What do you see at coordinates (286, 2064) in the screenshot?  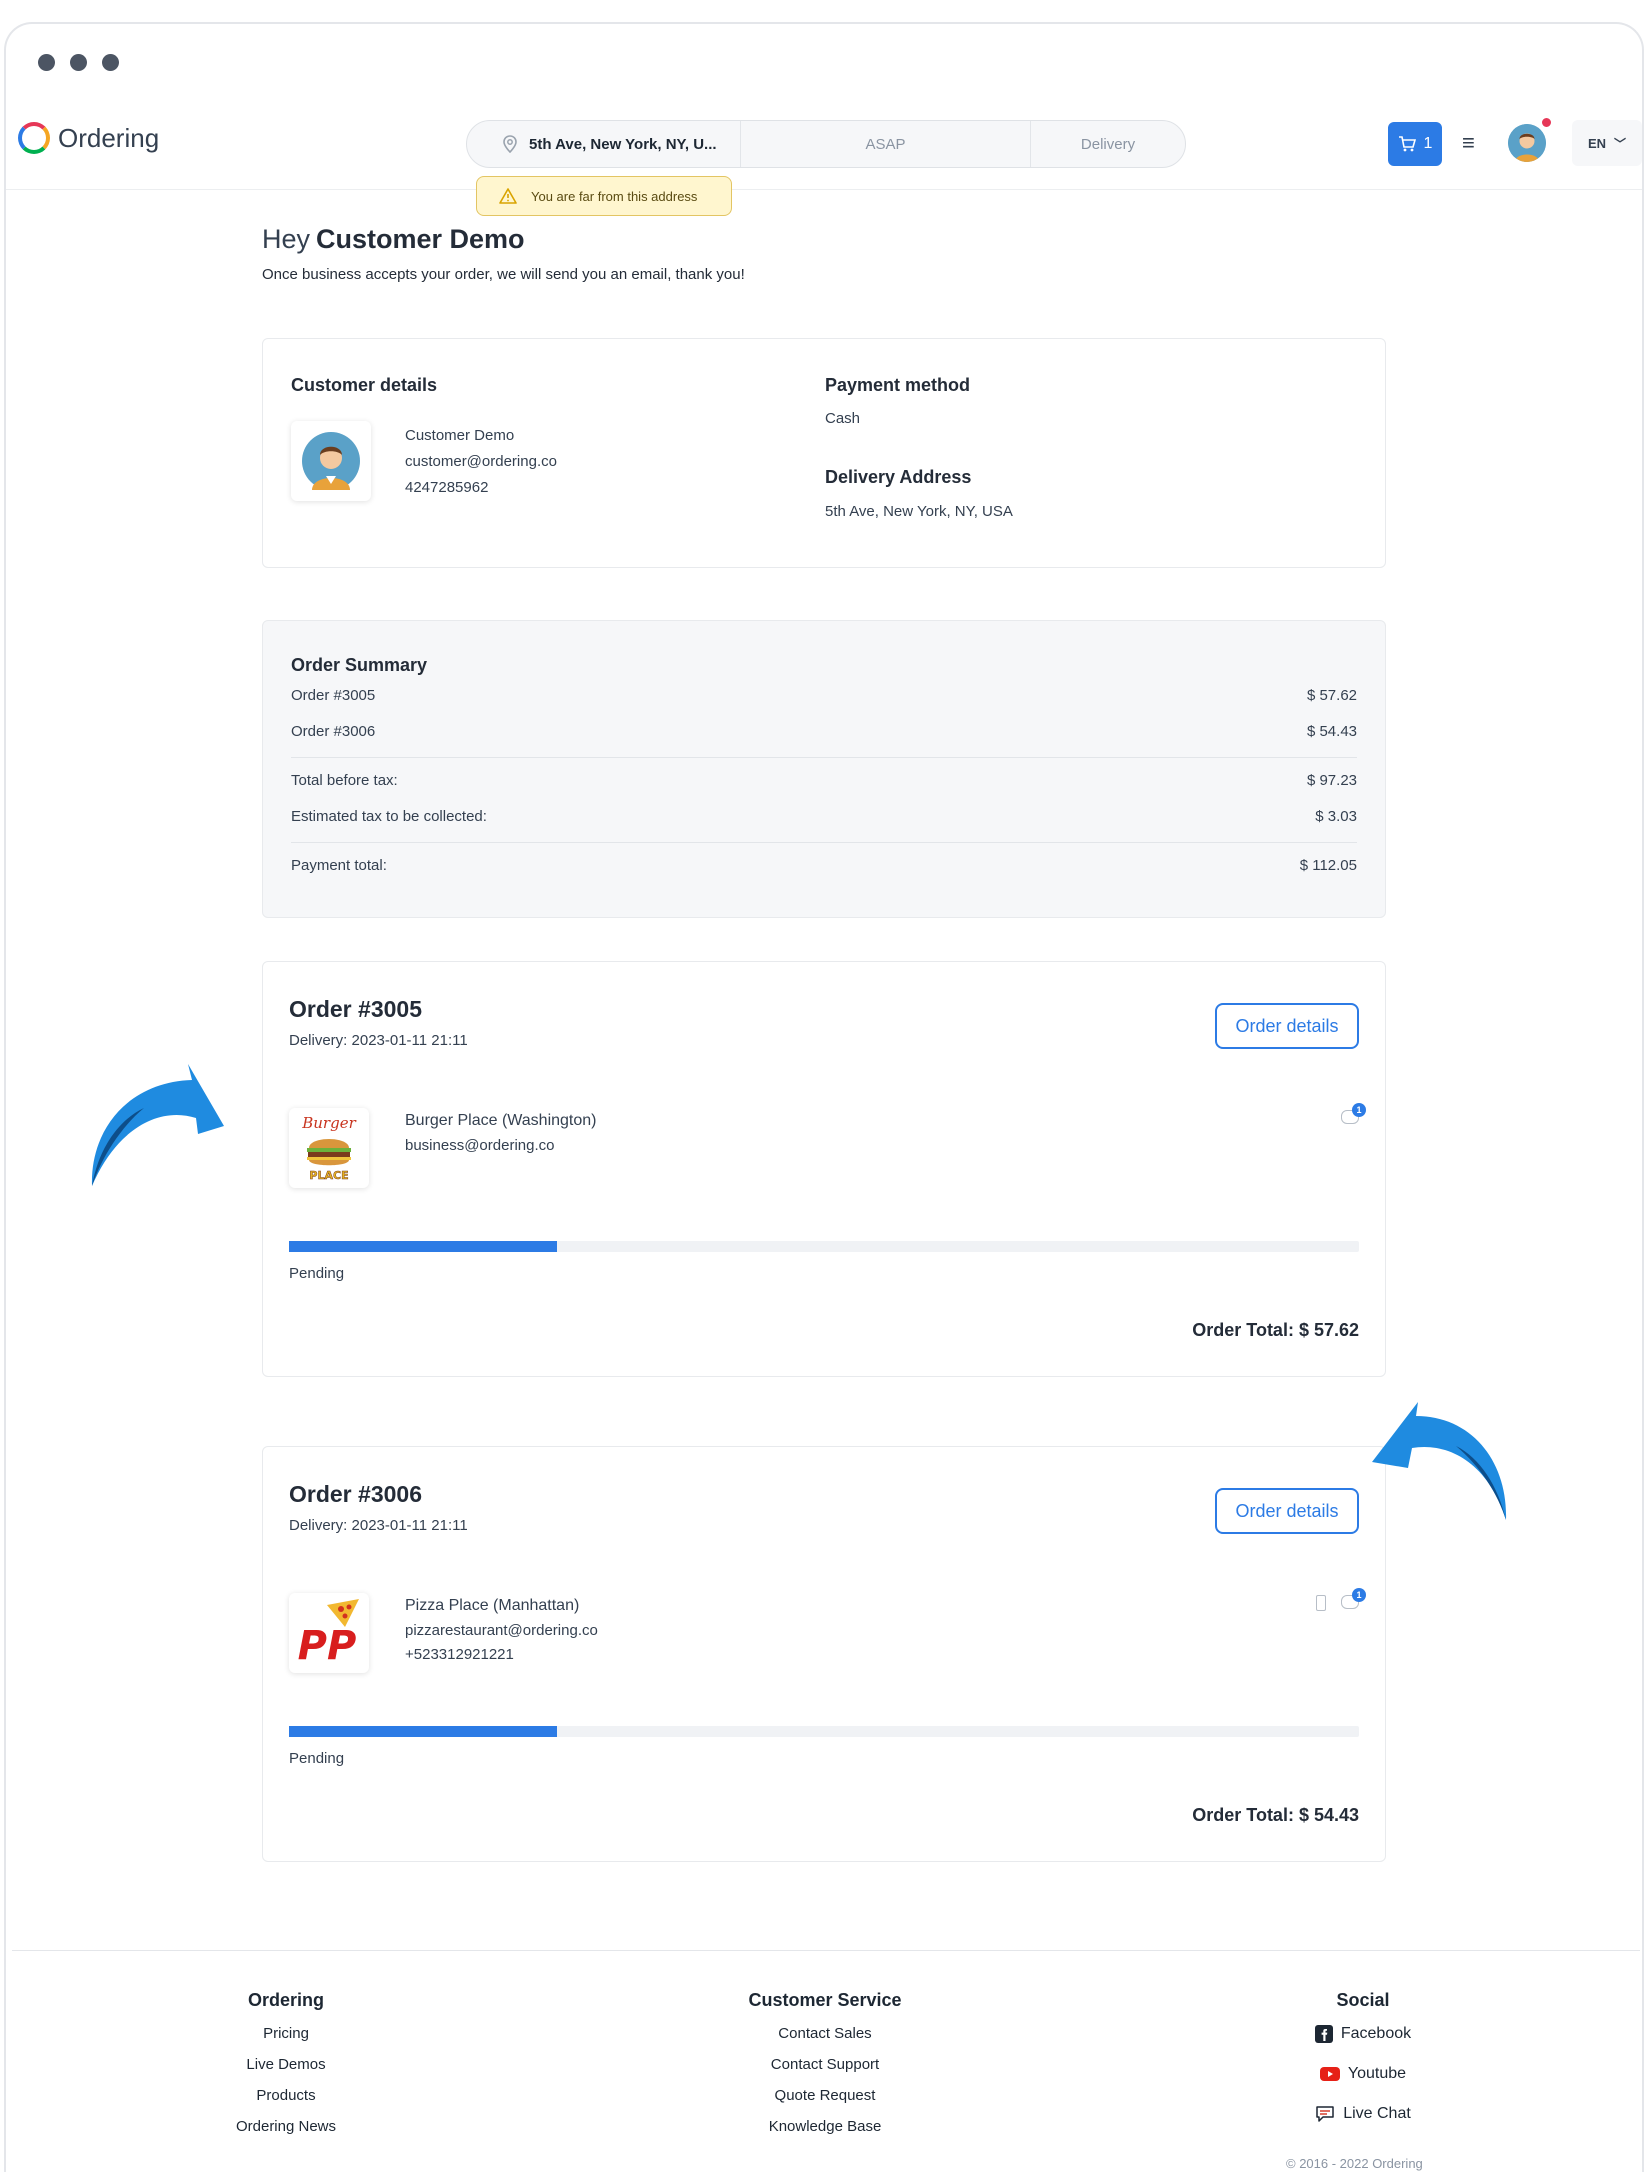 I see `footer-link-live-demos: Live Demos` at bounding box center [286, 2064].